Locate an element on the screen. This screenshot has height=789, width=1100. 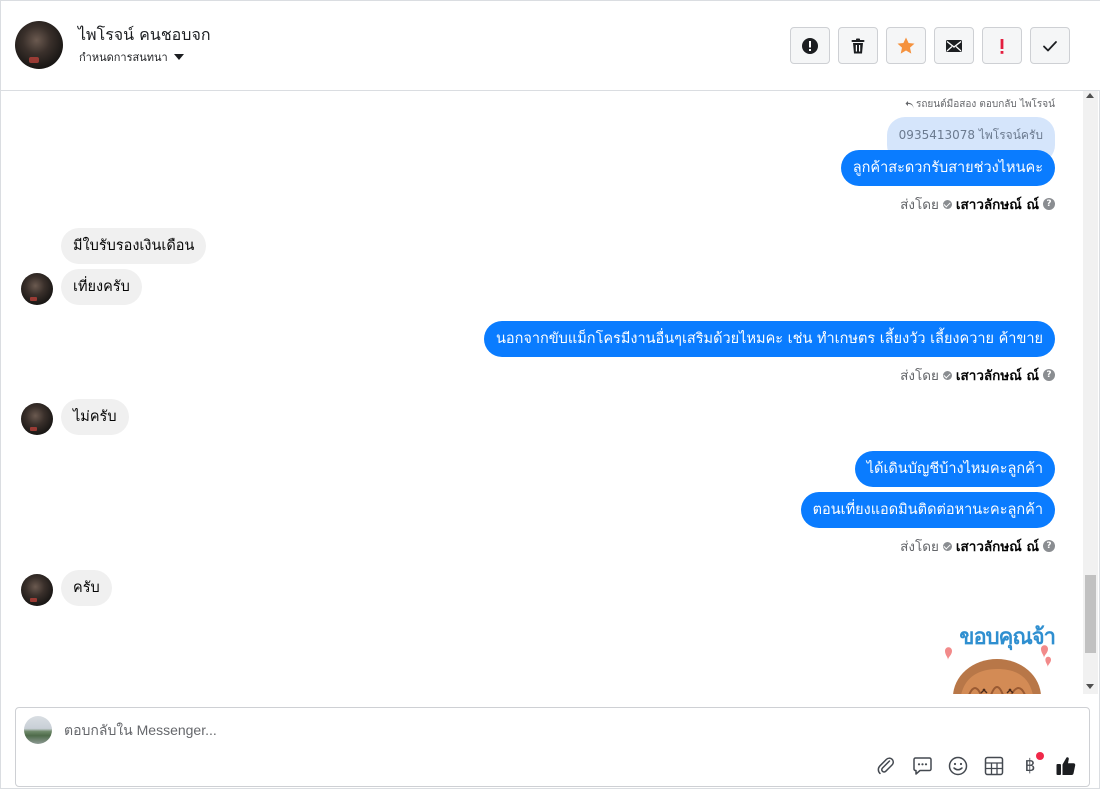
reply-input is located at coordinates (464, 730).